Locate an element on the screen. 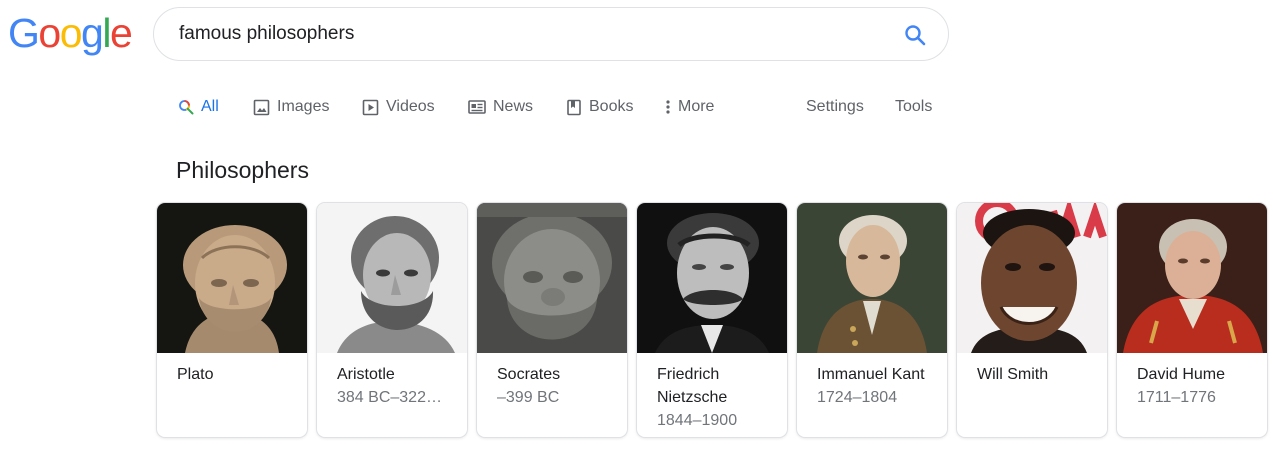 The height and width of the screenshot is (449, 1273). tab-label: Books is located at coordinates (611, 106).